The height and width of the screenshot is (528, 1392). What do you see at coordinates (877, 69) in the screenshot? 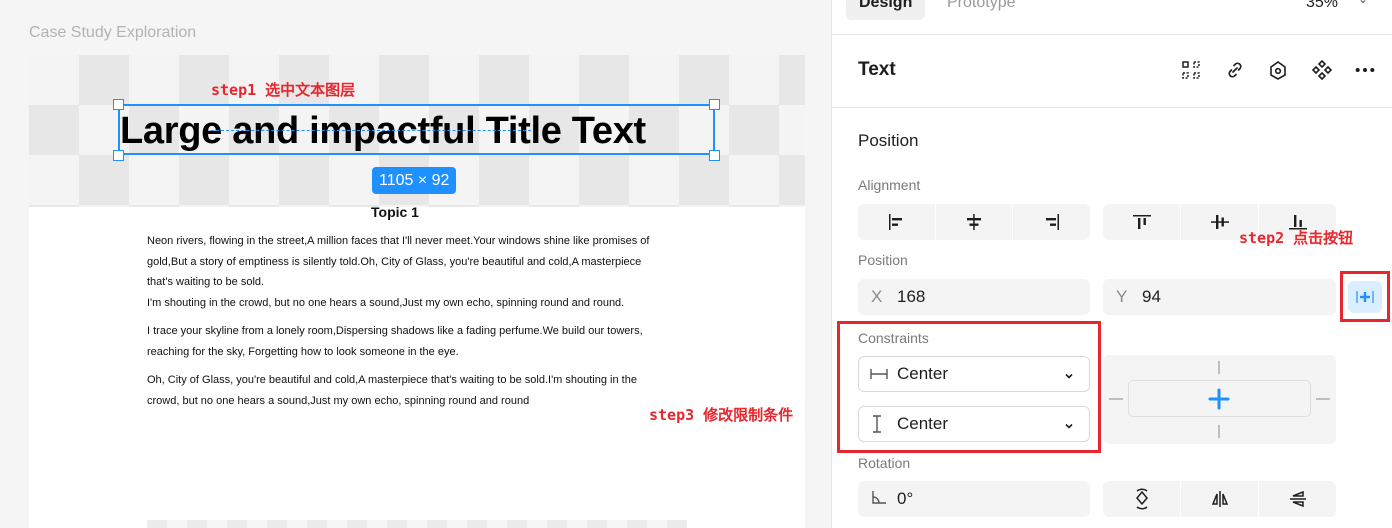
I see `layer-type-title: Text` at bounding box center [877, 69].